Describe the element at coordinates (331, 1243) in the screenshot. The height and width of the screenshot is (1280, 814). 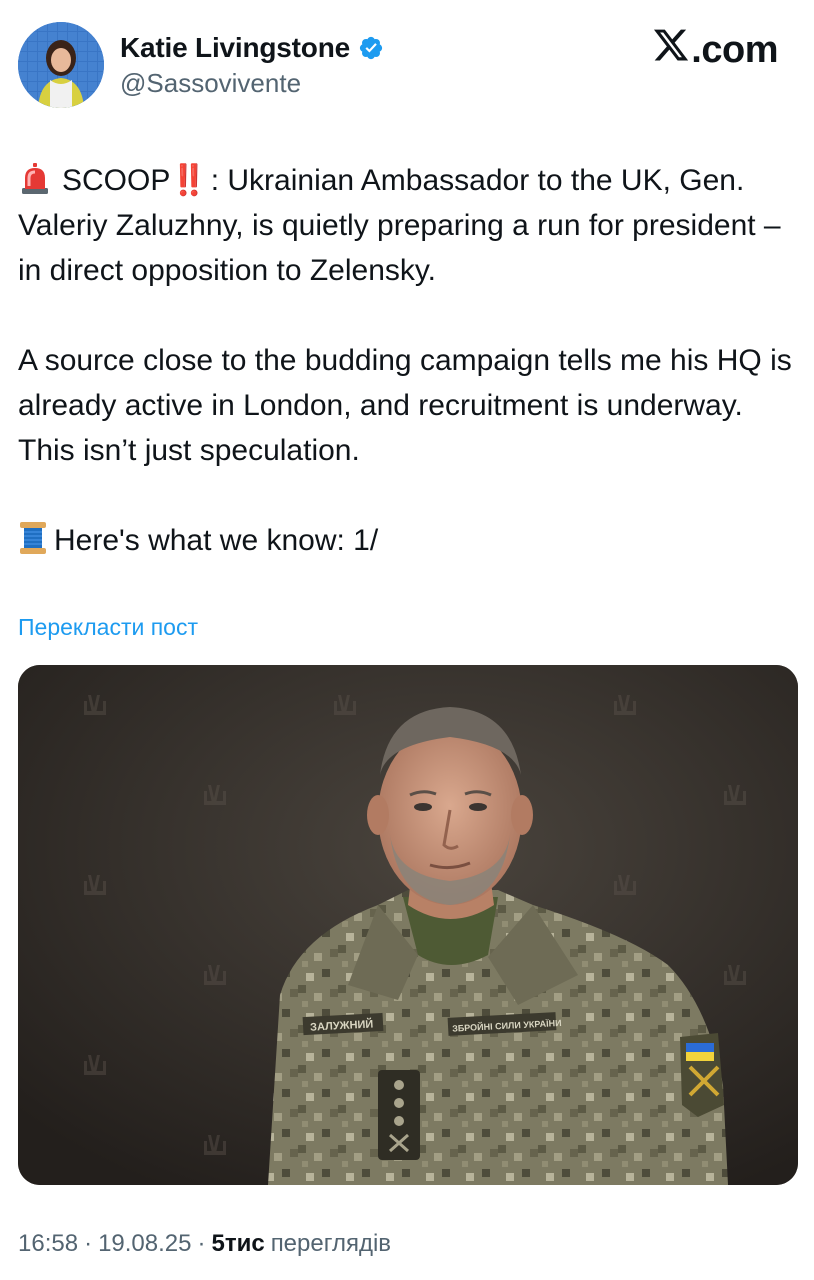
I see `views-label: переглядів` at that location.